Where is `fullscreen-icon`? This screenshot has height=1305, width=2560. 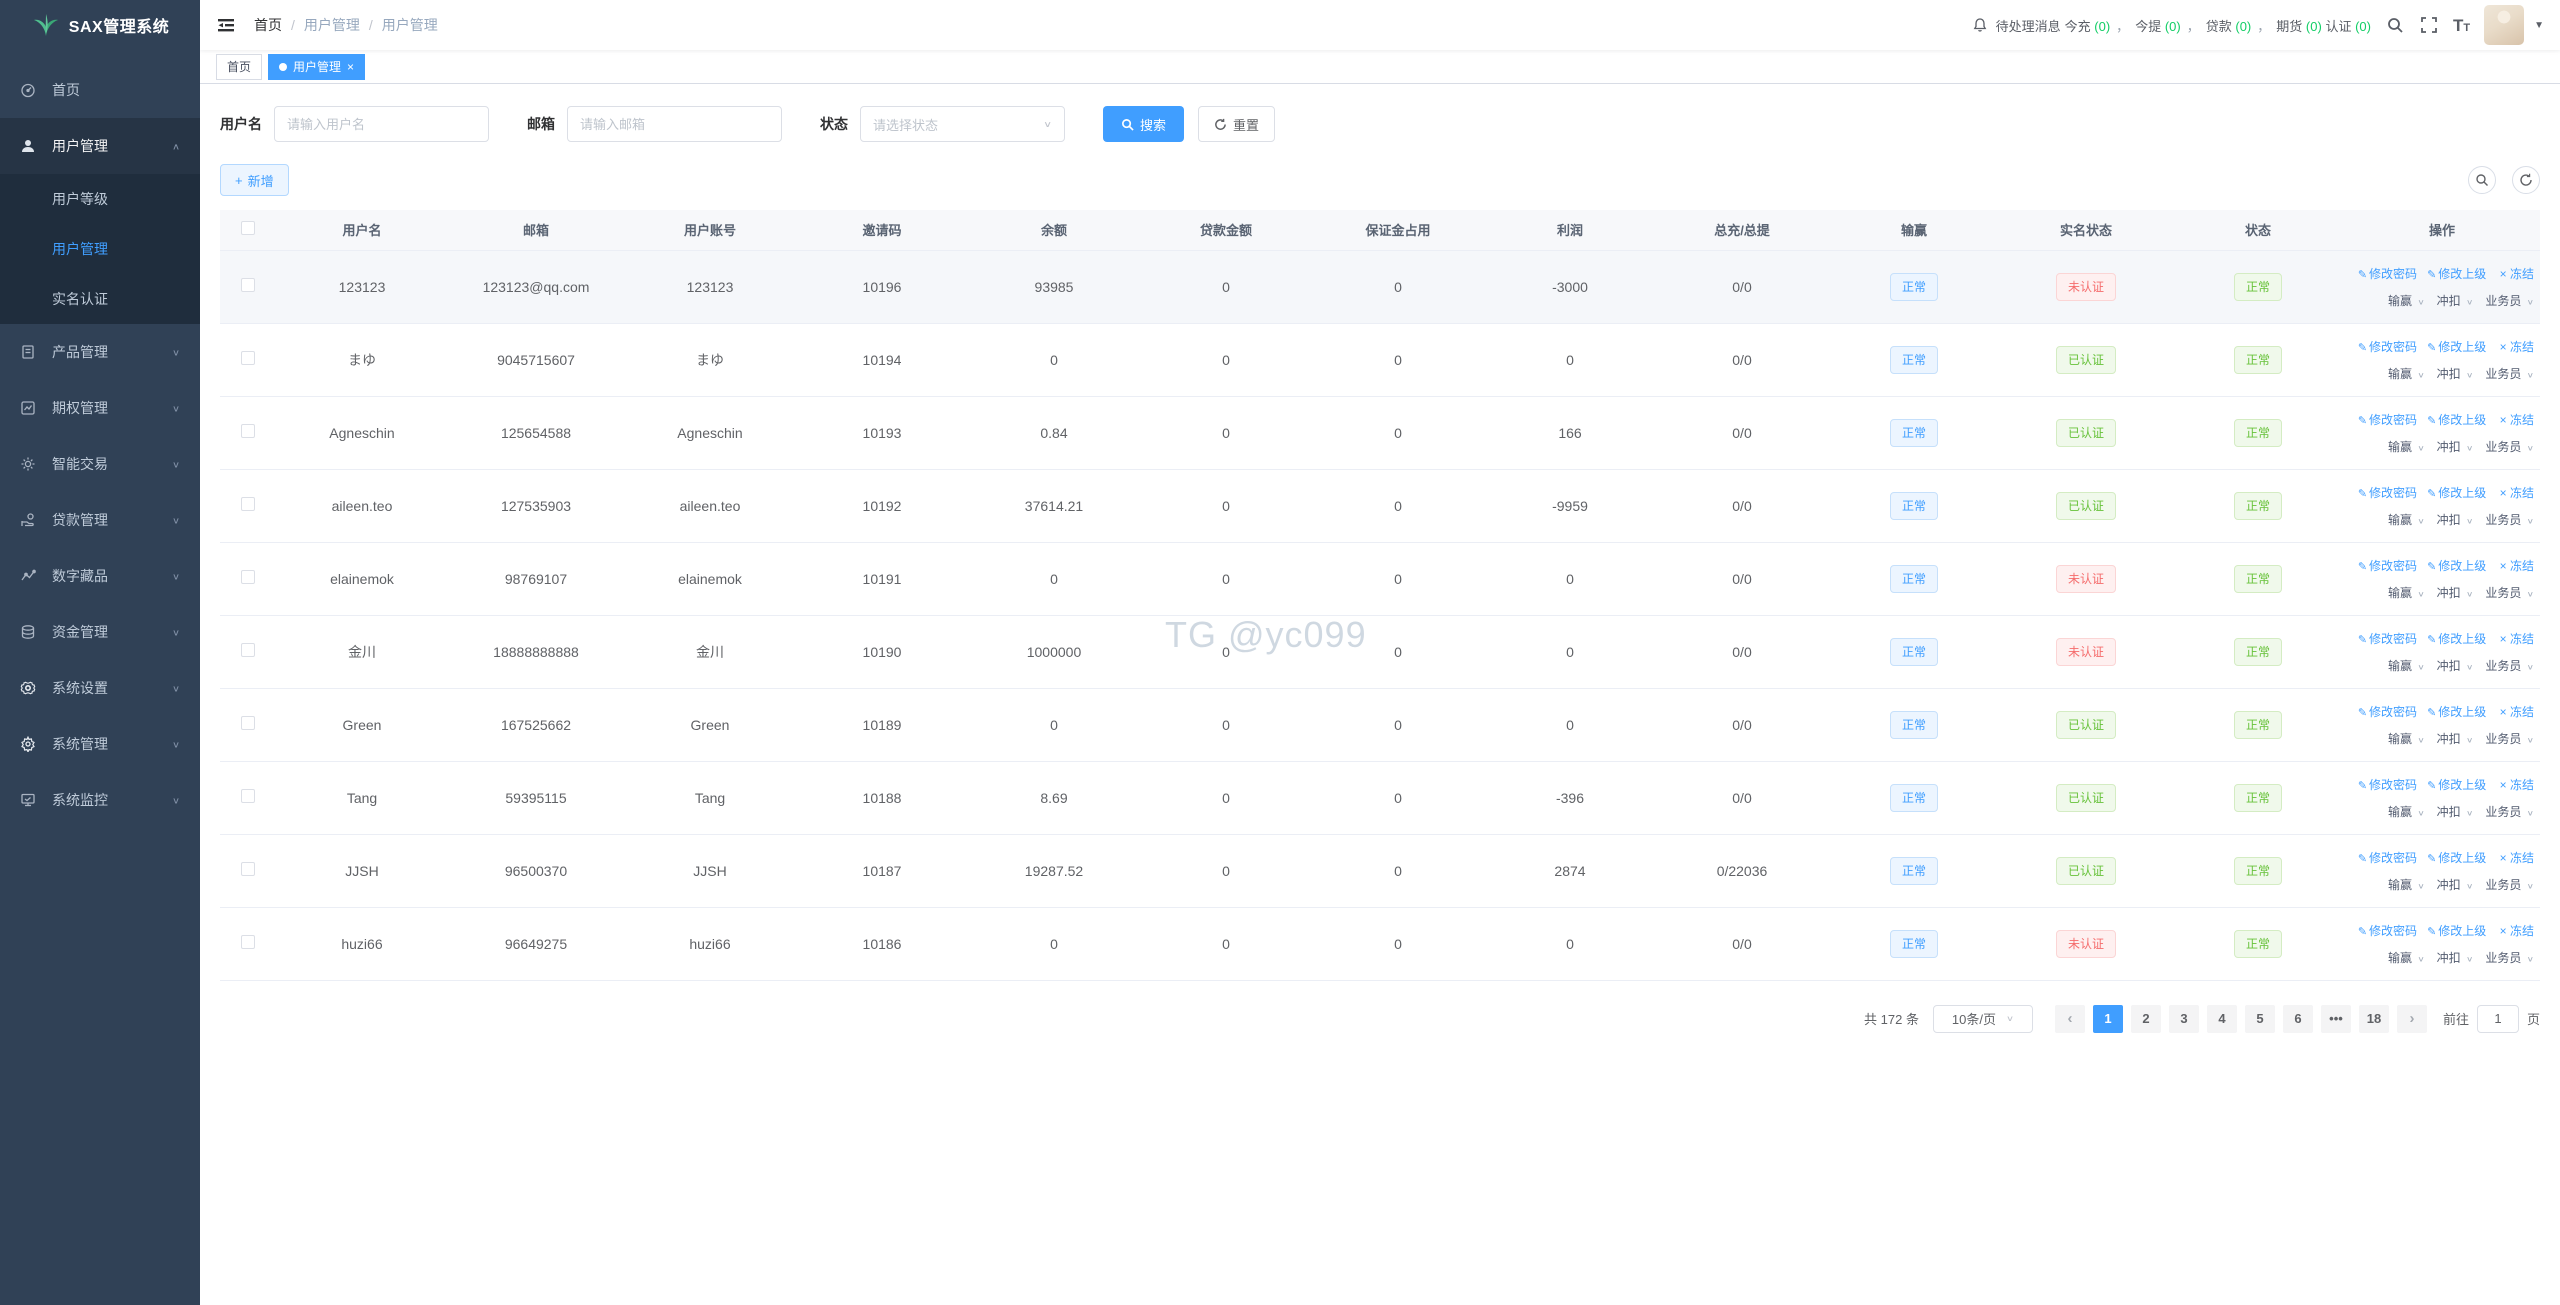 fullscreen-icon is located at coordinates (2429, 25).